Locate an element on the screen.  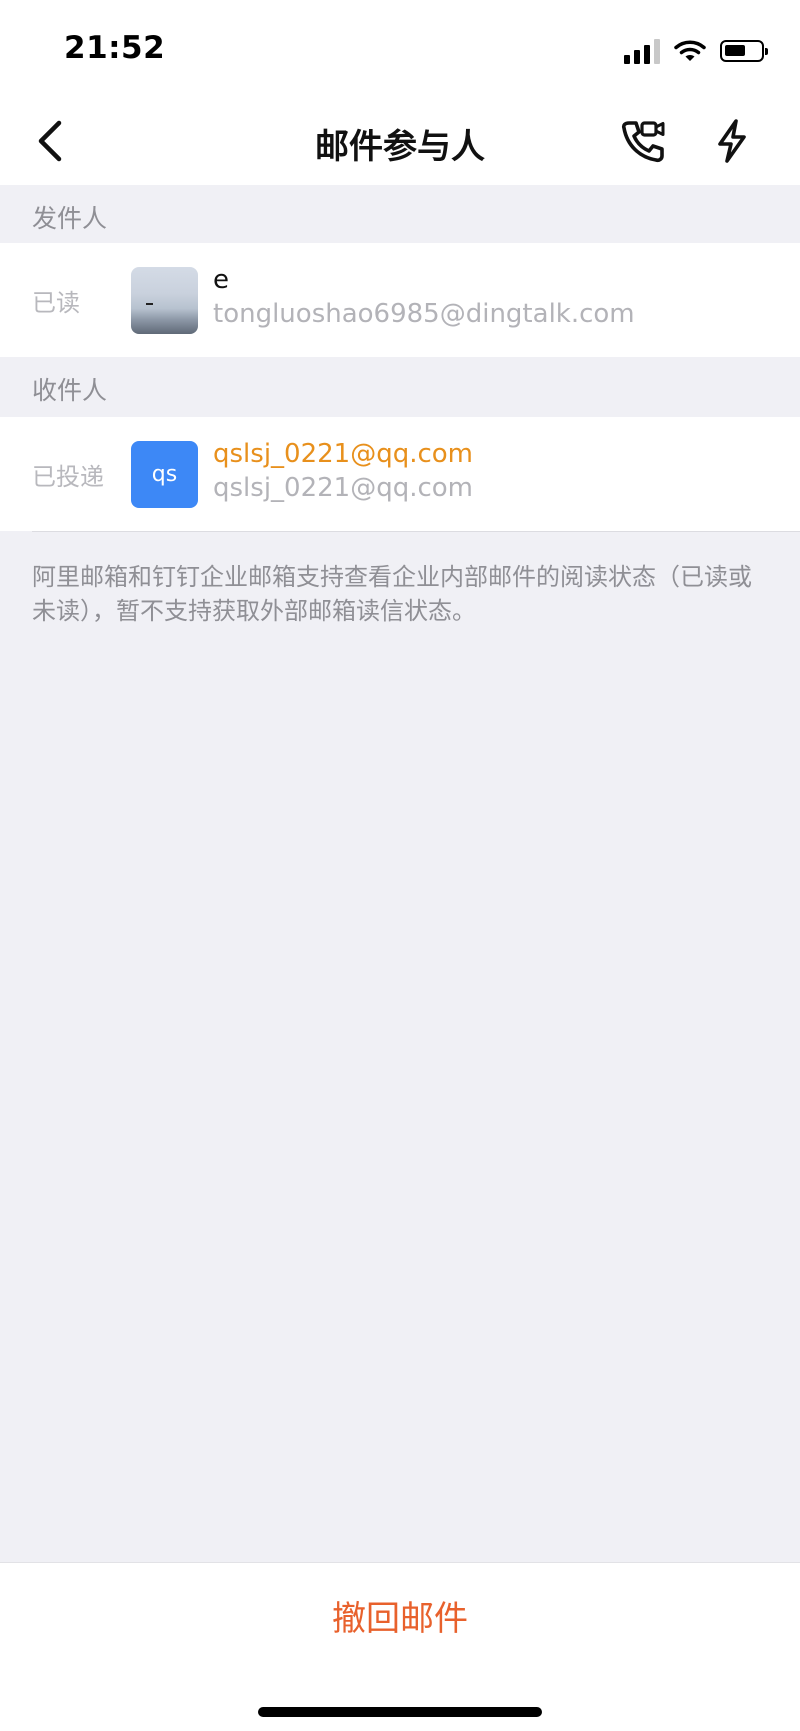
recipient-name: qslsj_0221@qq.com is located at coordinates (343, 454).